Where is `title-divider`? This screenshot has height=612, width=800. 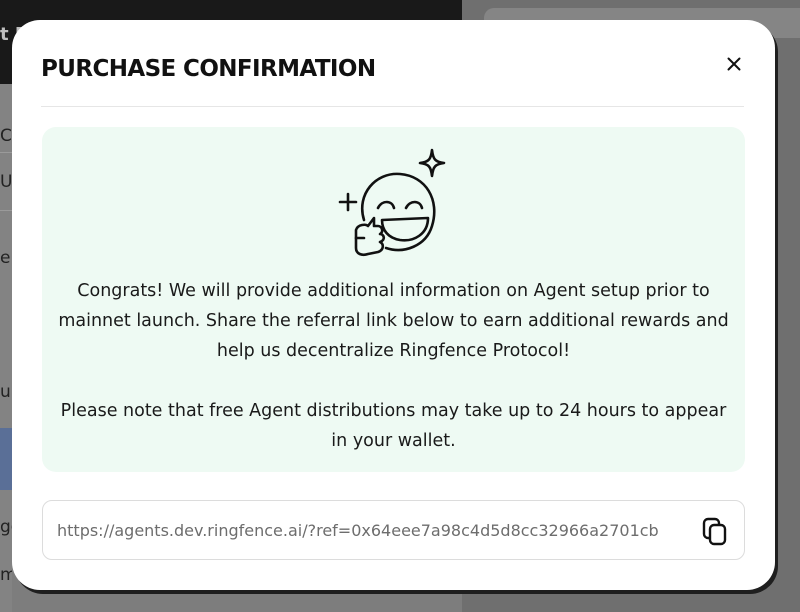 title-divider is located at coordinates (392, 106).